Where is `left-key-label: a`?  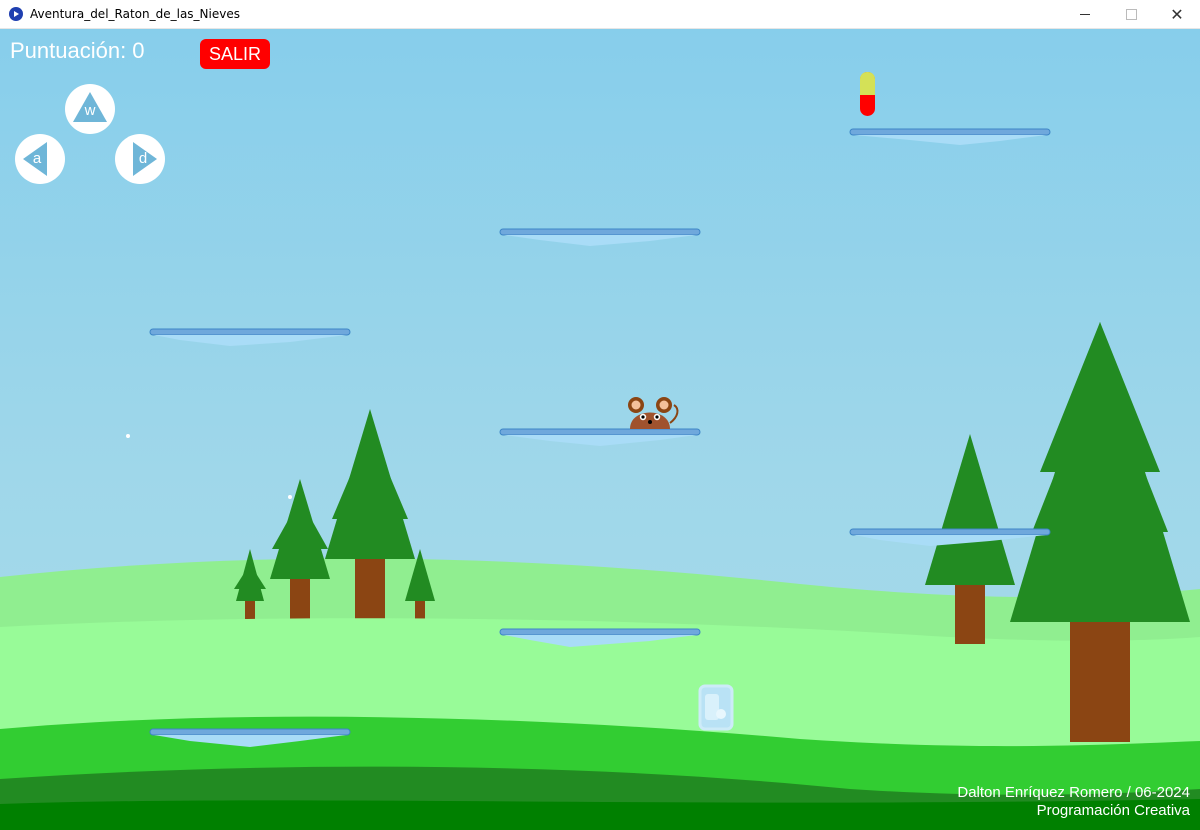 left-key-label: a is located at coordinates (37, 158).